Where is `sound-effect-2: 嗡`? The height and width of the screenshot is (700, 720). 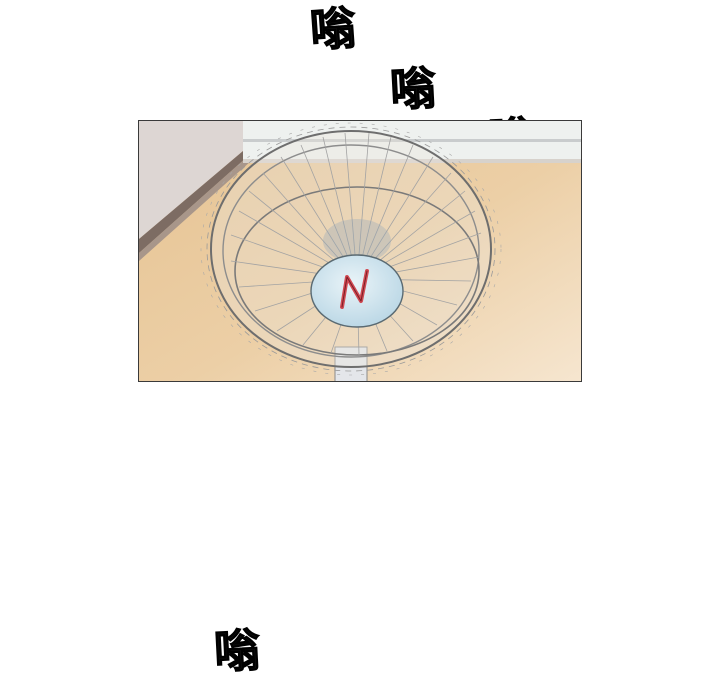 sound-effect-2: 嗡 is located at coordinates (413, 89).